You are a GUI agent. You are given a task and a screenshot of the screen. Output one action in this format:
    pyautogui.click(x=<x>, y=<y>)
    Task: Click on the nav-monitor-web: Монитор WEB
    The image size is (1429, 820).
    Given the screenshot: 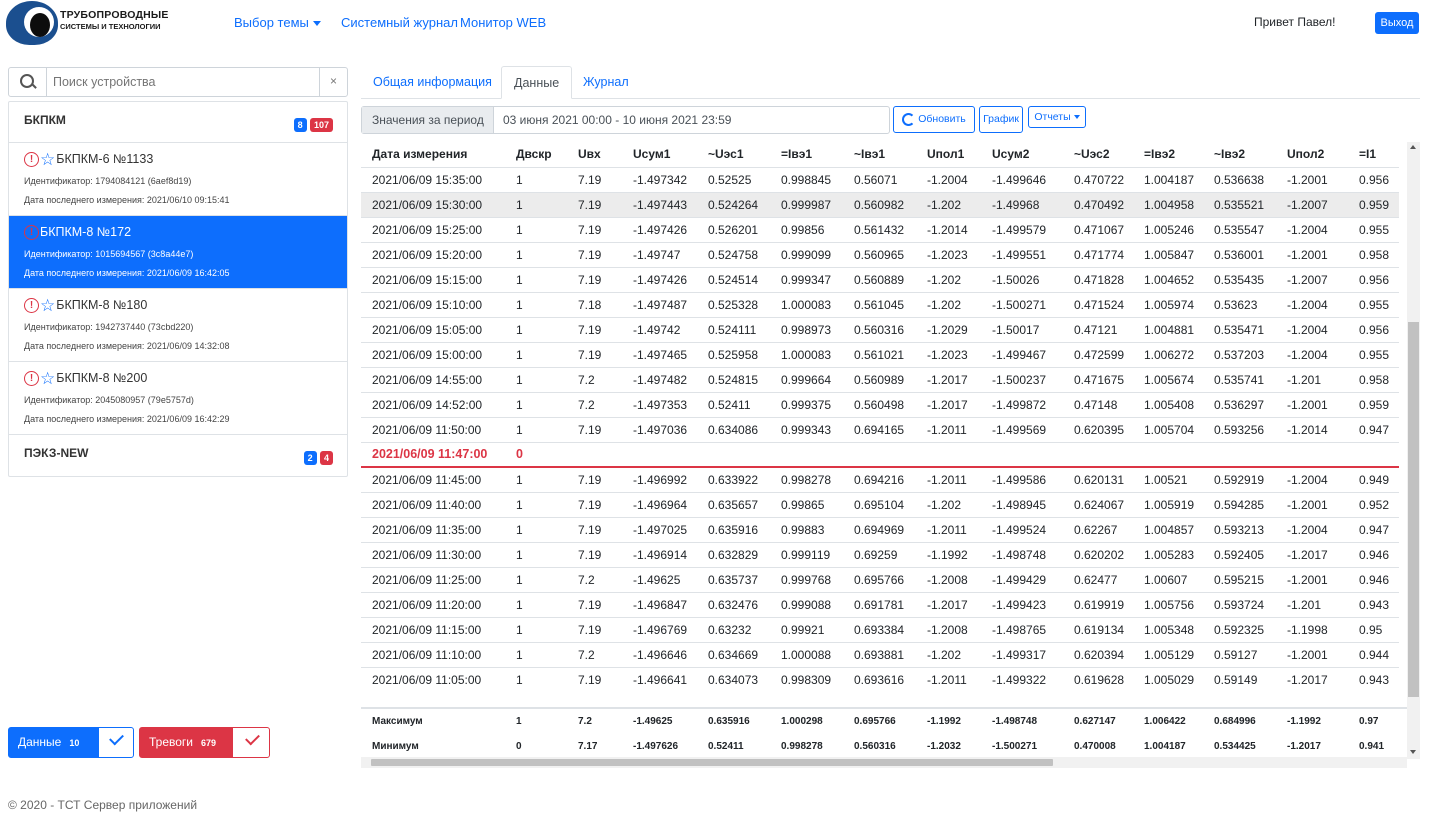 What is the action you would take?
    pyautogui.click(x=503, y=22)
    